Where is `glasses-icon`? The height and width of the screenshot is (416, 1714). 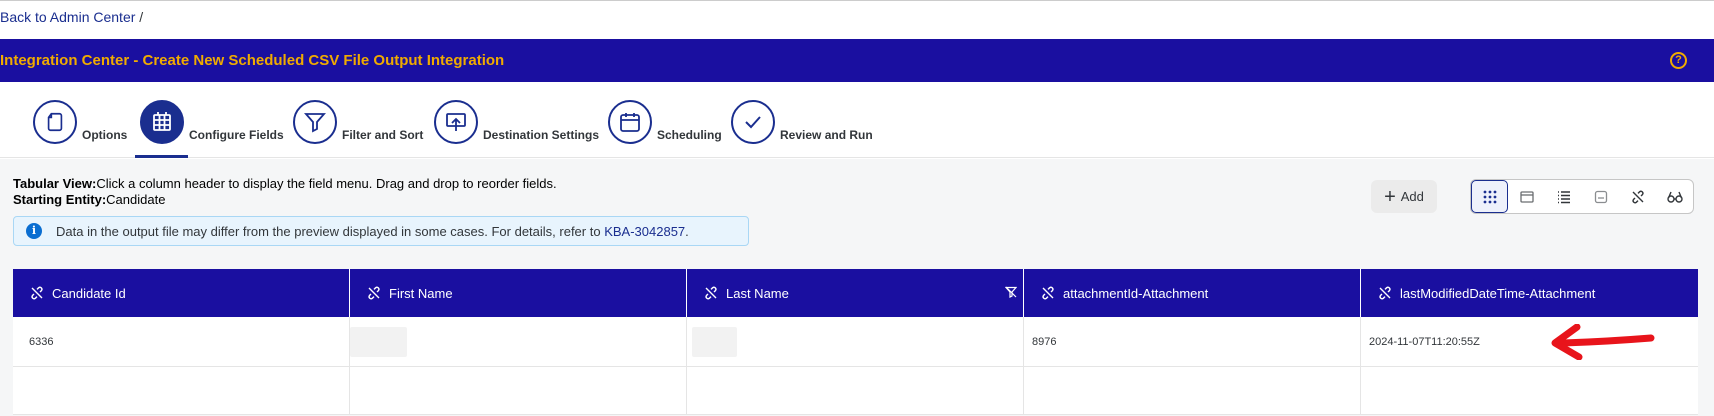
glasses-icon is located at coordinates (1674, 196).